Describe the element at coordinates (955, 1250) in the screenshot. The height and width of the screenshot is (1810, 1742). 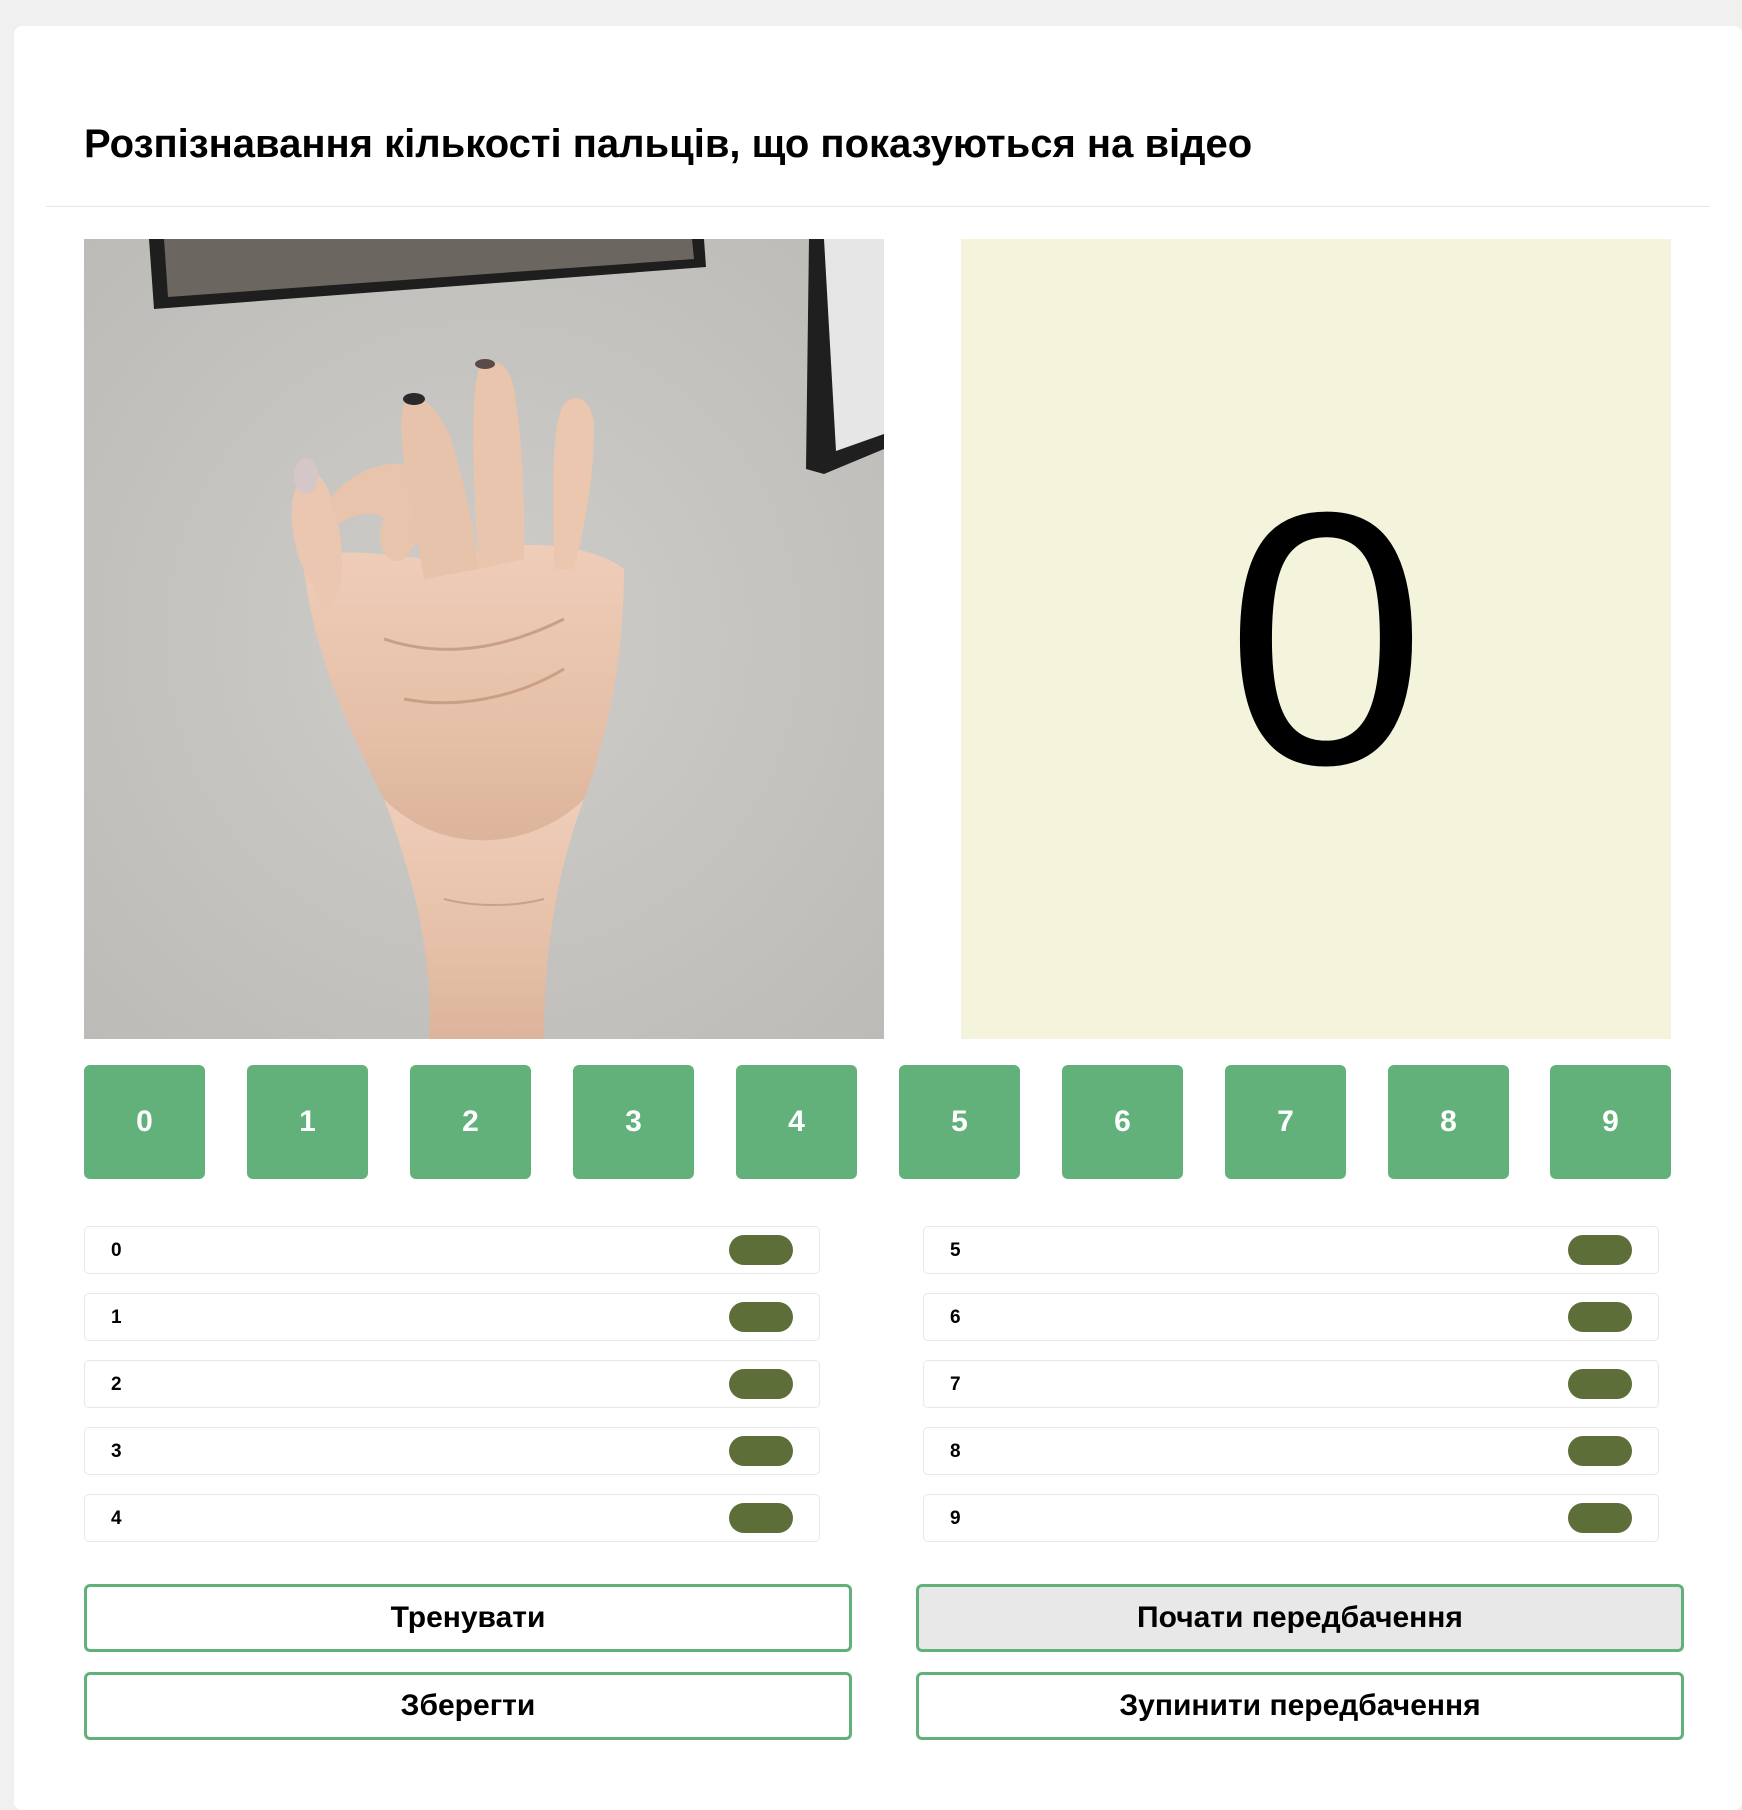
I see `count-label: 5` at that location.